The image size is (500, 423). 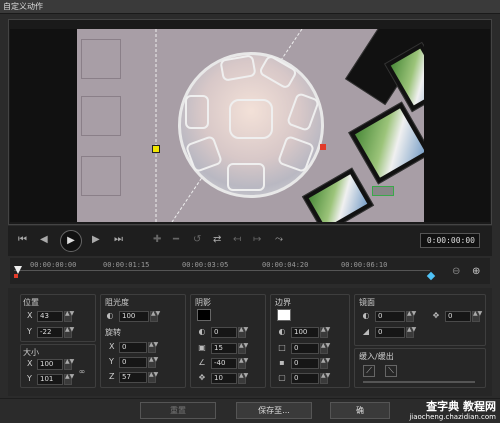 I want to click on watermark: 查字典 教程网 jiaocheng.chazidian.com, so click(x=452, y=411).